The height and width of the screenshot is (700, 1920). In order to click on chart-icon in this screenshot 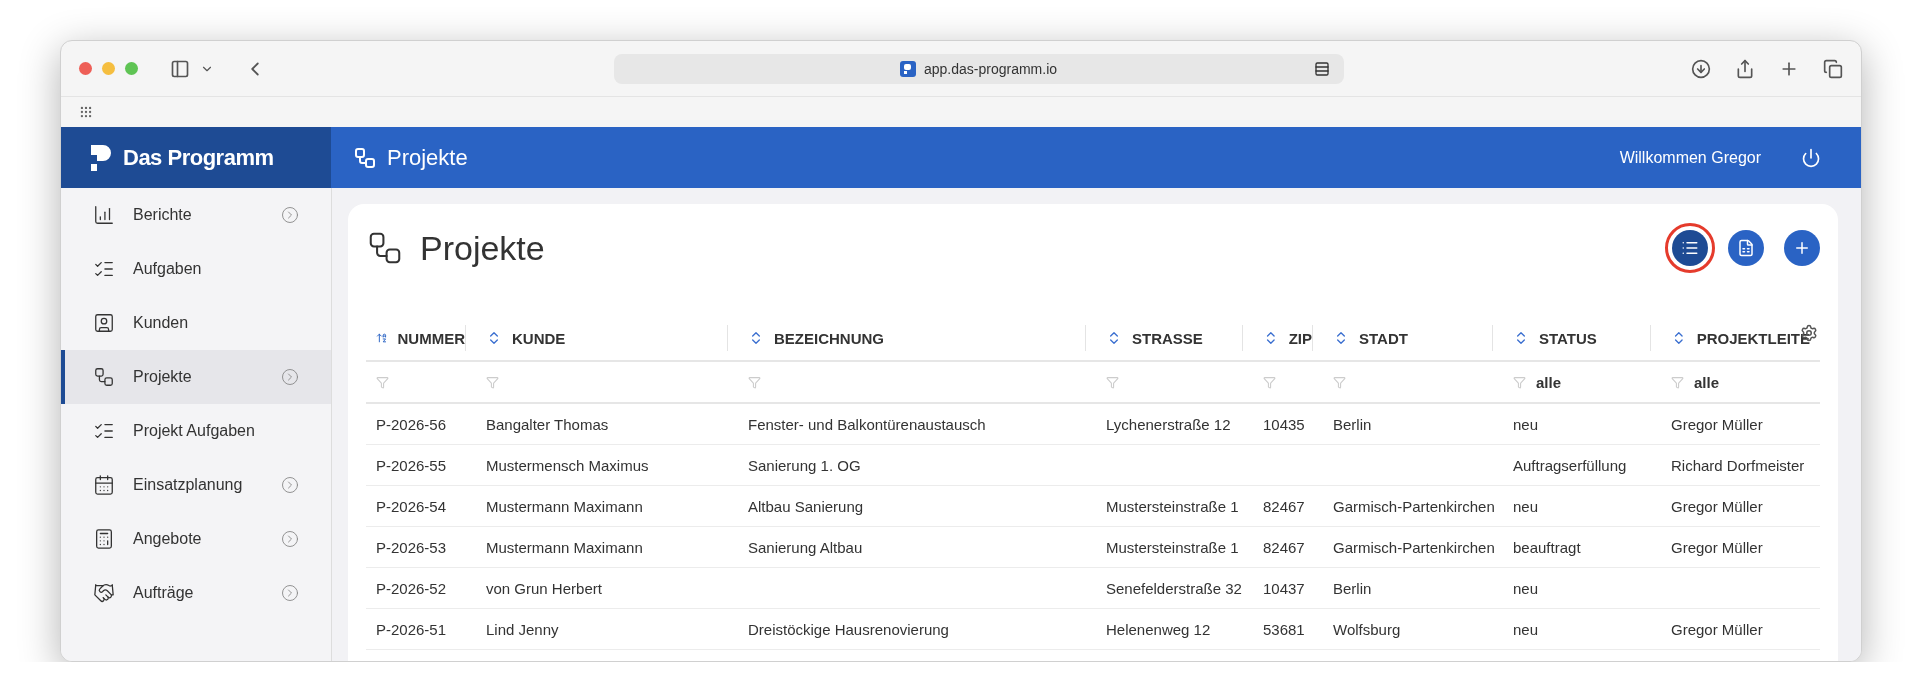, I will do `click(104, 215)`.